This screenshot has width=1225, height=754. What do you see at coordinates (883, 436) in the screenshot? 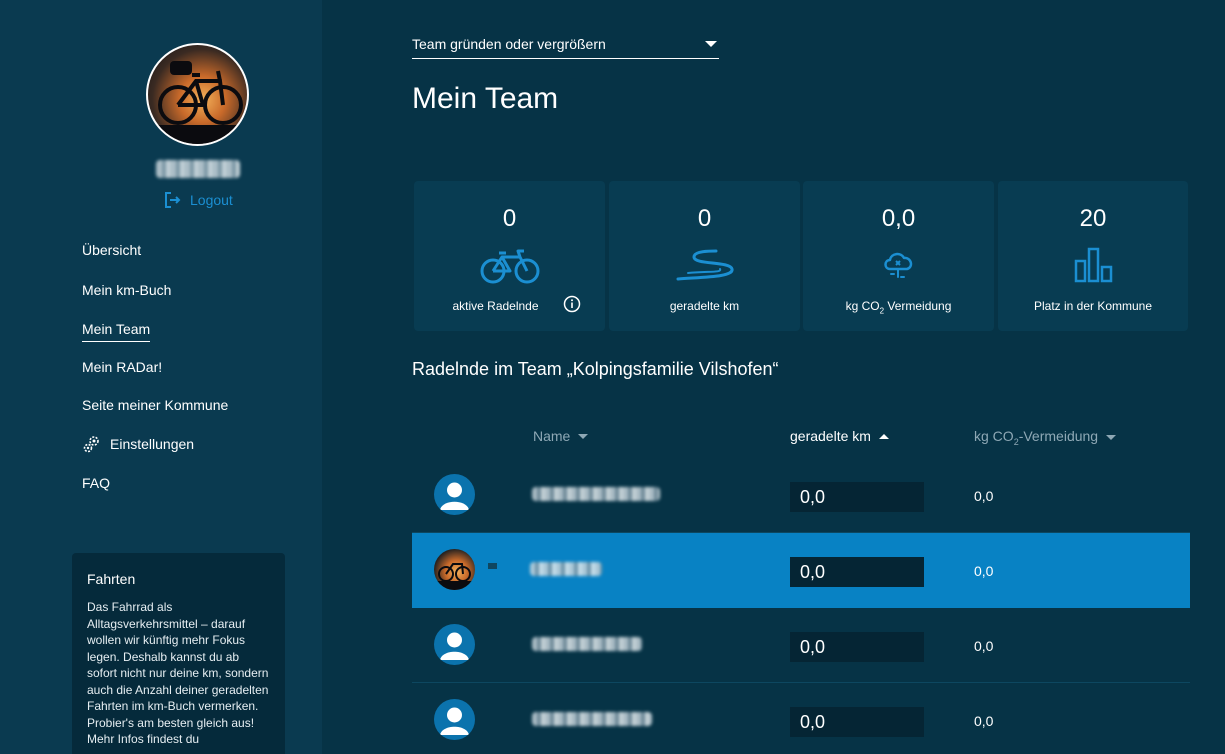
I see `sort-up-icon` at bounding box center [883, 436].